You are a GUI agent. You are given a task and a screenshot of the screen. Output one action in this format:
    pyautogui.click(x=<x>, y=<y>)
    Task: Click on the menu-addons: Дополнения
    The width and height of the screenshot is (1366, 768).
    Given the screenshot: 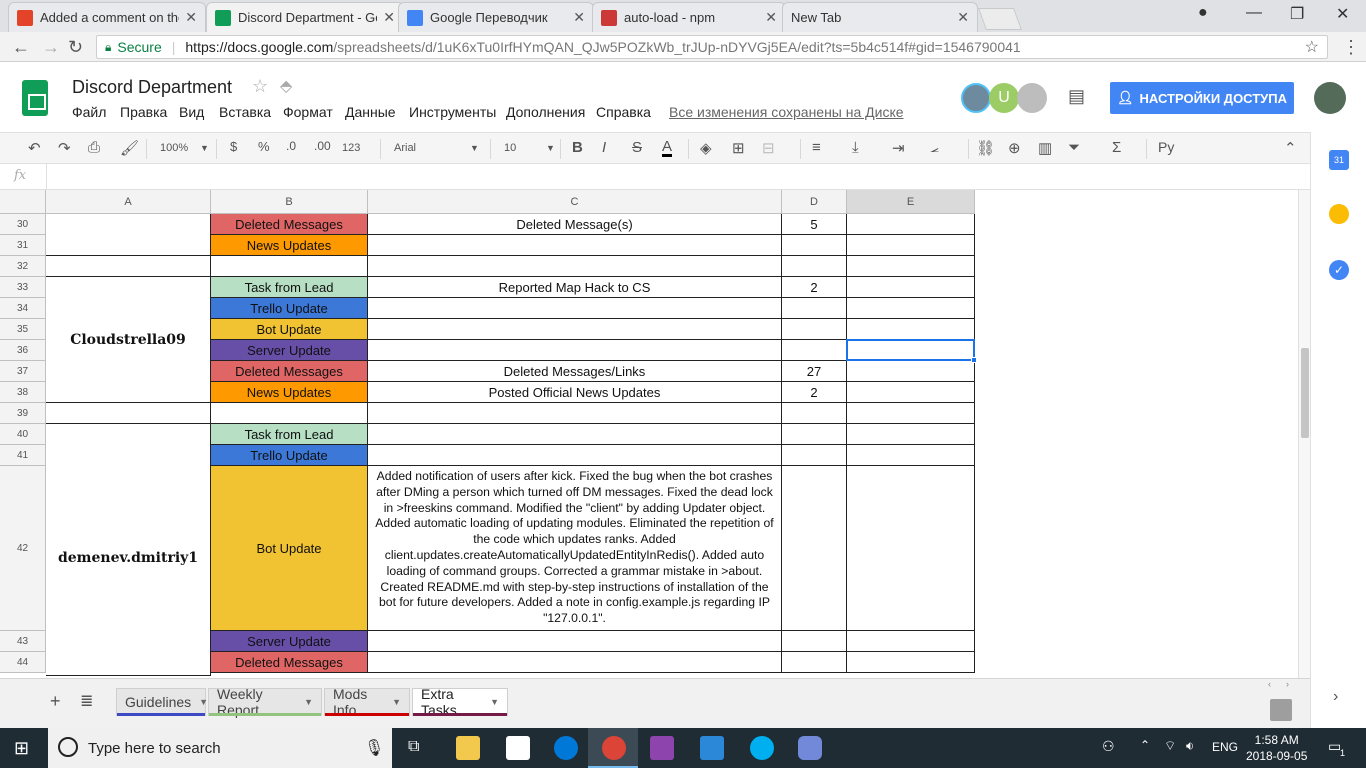 What is the action you would take?
    pyautogui.click(x=545, y=112)
    